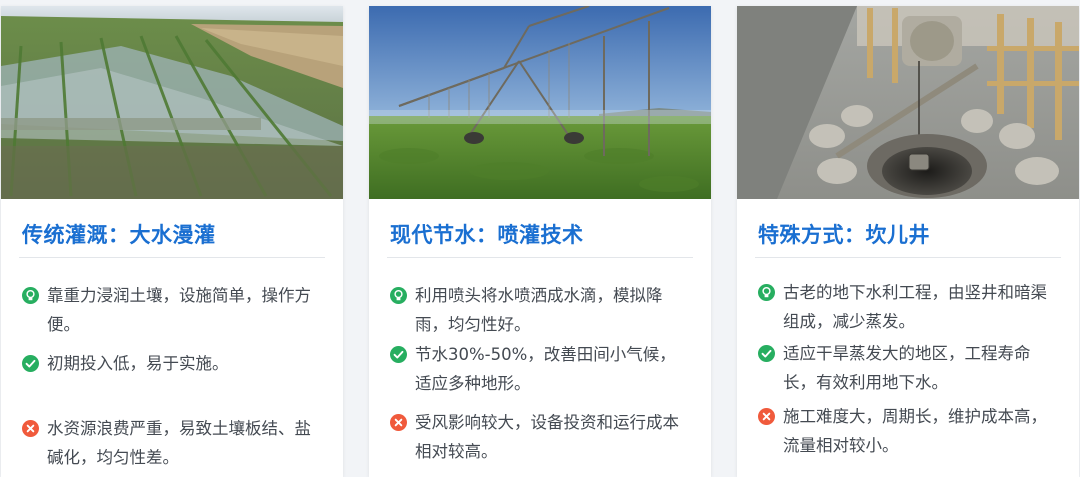 The image size is (1080, 477). What do you see at coordinates (541, 437) in the screenshot?
I see `point-disadvantage: 受风影响较大，设备投资和运行成本相对较高。` at bounding box center [541, 437].